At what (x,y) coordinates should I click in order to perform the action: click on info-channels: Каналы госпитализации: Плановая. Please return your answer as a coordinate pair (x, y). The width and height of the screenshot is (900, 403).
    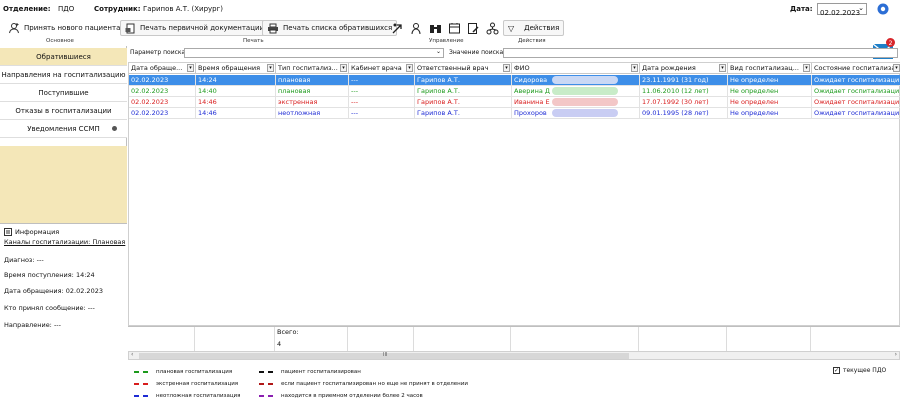
    Looking at the image, I should click on (64, 242).